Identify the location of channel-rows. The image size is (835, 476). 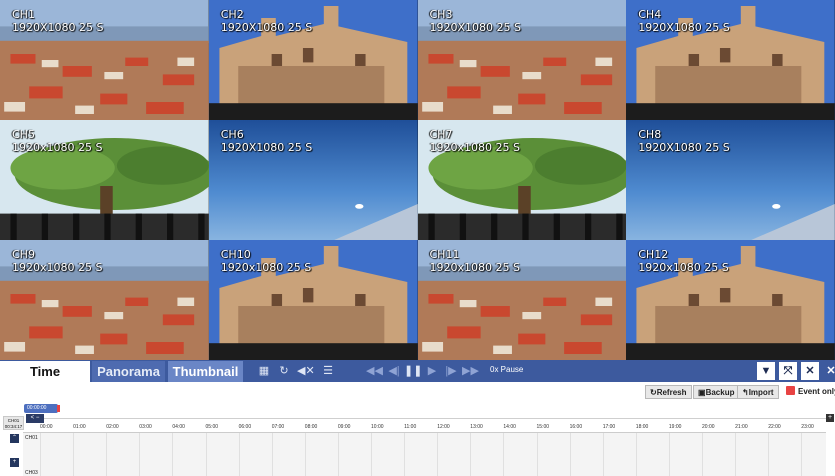
(424, 454).